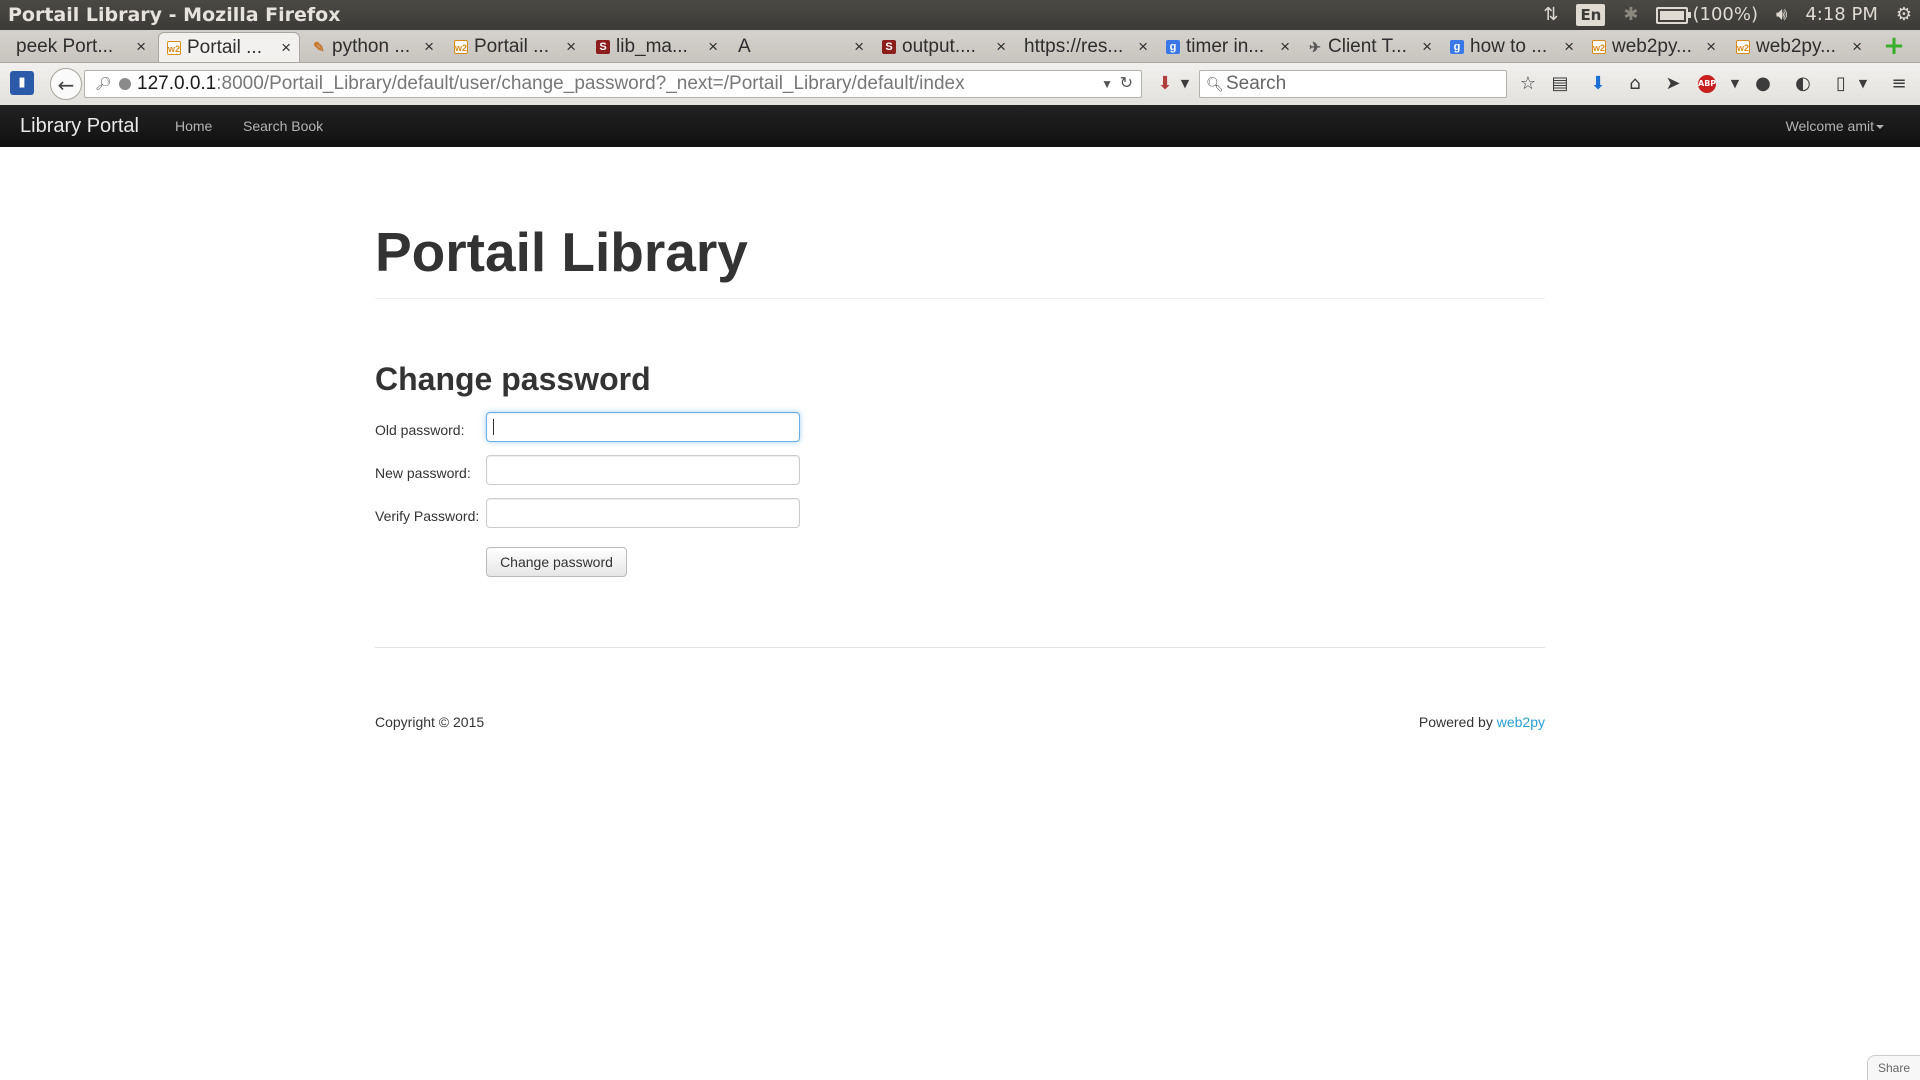 This screenshot has width=1920, height=1080. I want to click on clipboard-dropdown-icon: ▼, so click(1863, 84).